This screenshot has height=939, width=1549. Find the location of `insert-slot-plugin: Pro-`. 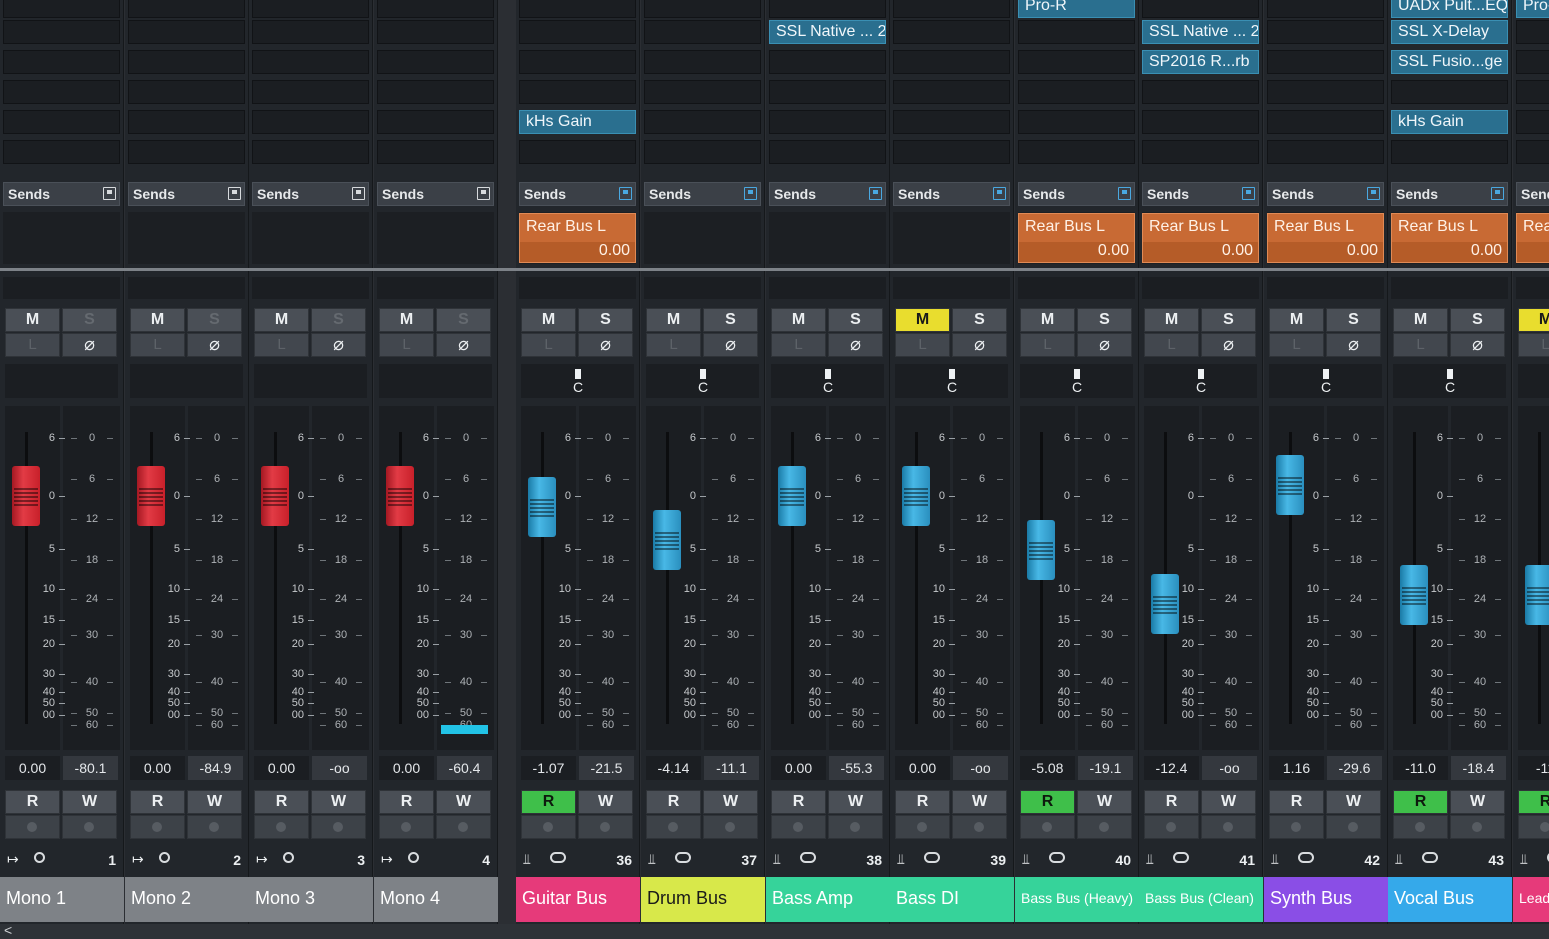

insert-slot-plugin: Pro- is located at coordinates (1532, 9).